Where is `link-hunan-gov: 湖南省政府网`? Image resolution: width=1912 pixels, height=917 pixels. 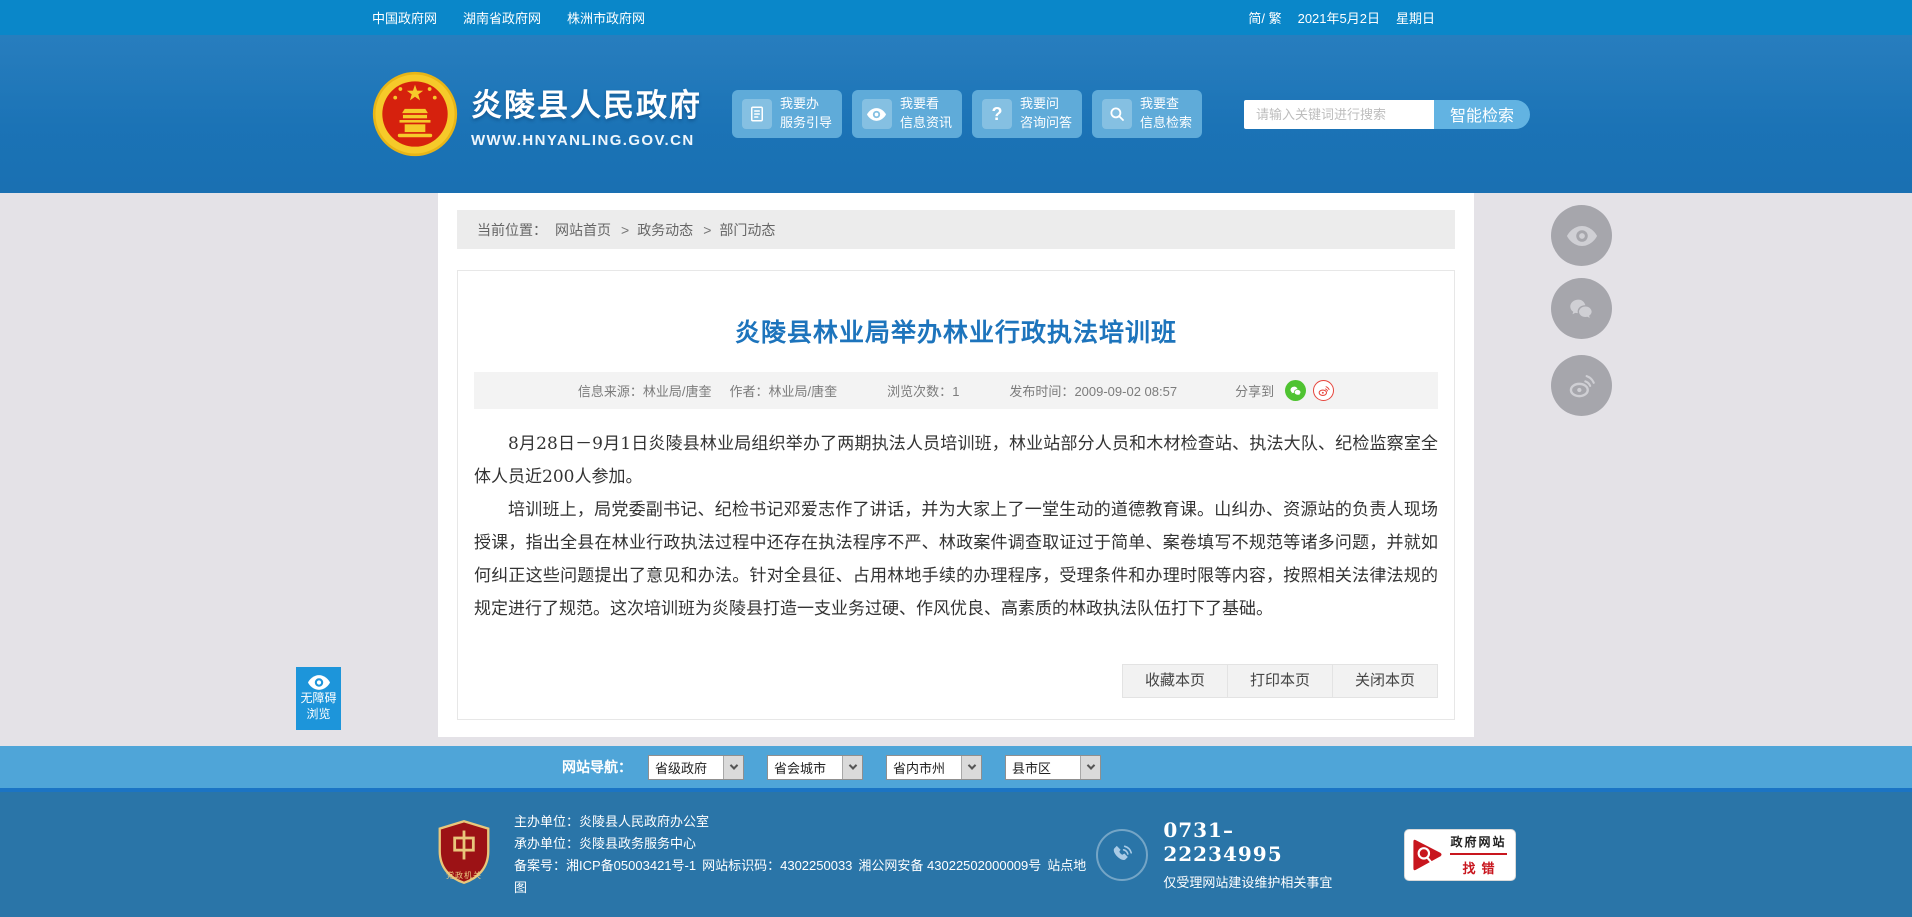
link-hunan-gov: 湖南省政府网 is located at coordinates (502, 17).